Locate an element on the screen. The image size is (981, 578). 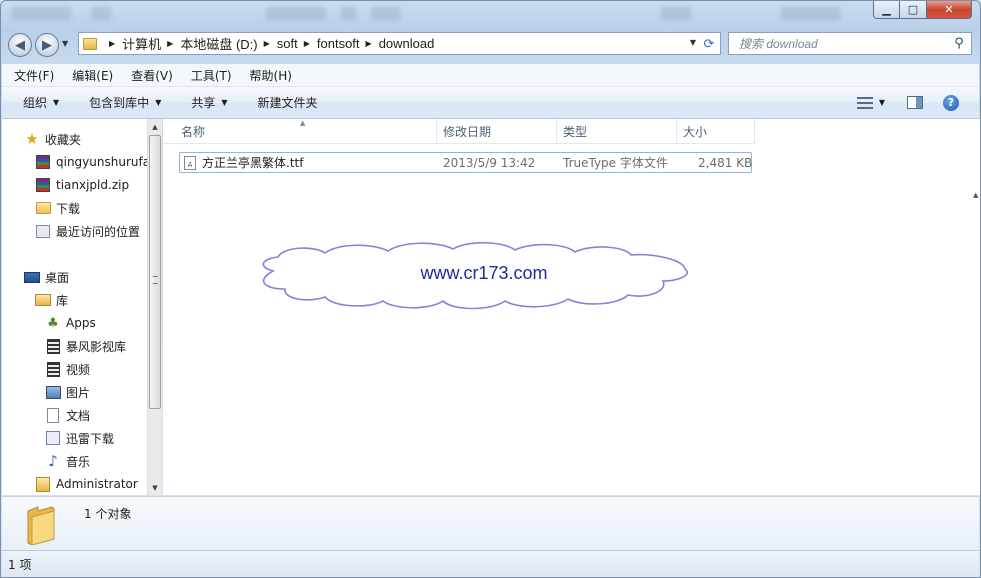
download-folder-icon is located at coordinates (43, 208).